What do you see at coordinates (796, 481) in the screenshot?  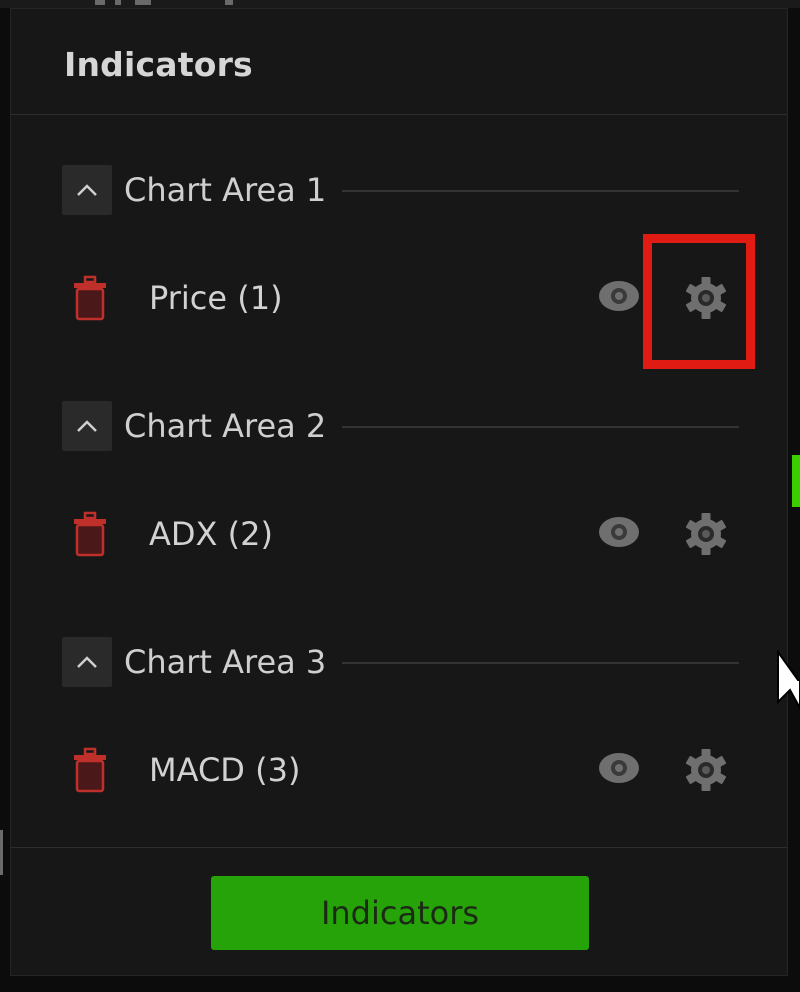 I see `background-chart-fragment` at bounding box center [796, 481].